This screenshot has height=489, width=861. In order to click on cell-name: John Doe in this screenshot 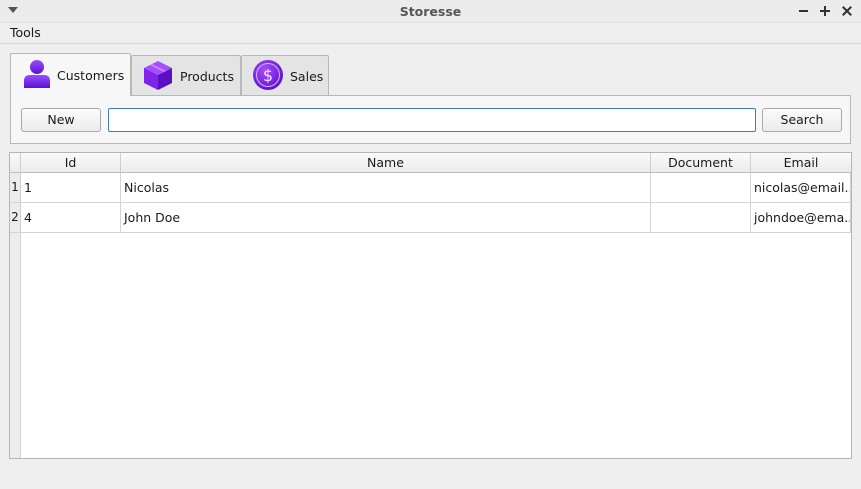, I will do `click(386, 218)`.